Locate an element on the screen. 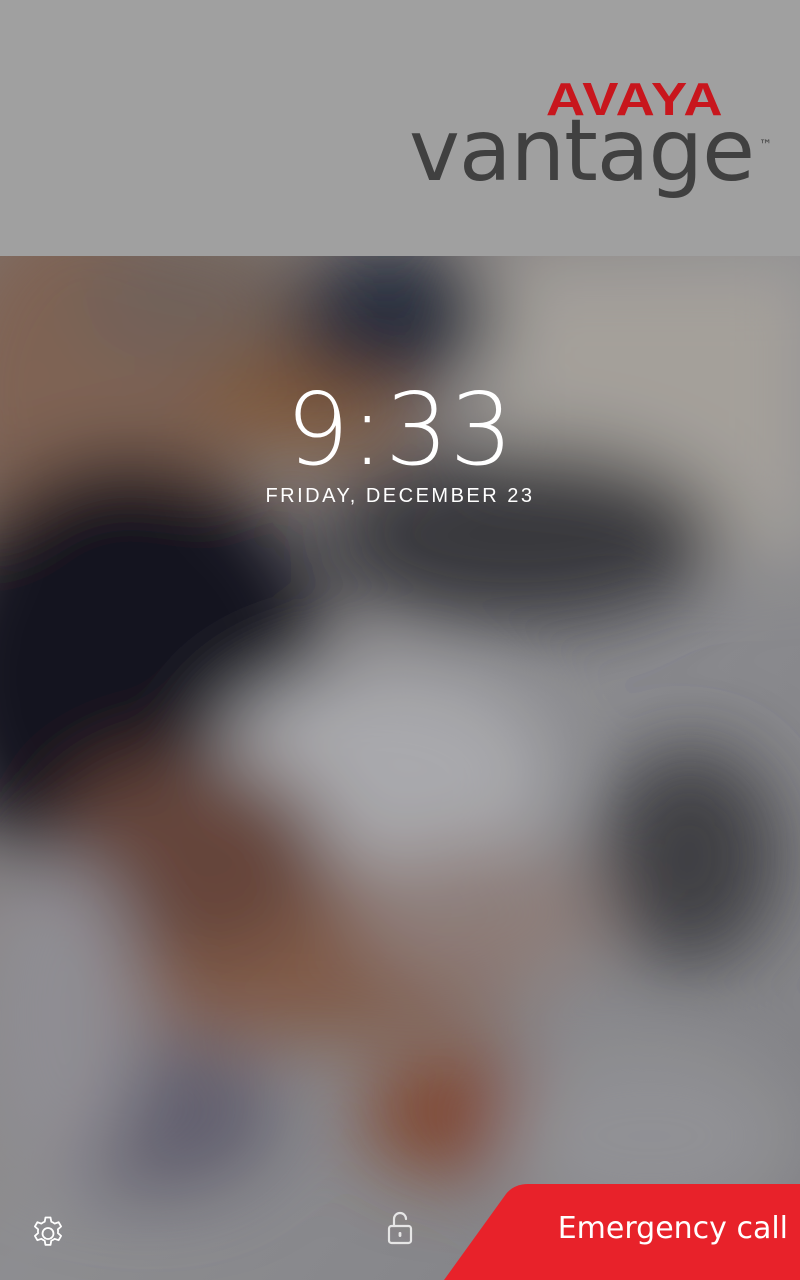 This screenshot has width=800, height=1280. logo-product-text: vantage is located at coordinates (581, 151).